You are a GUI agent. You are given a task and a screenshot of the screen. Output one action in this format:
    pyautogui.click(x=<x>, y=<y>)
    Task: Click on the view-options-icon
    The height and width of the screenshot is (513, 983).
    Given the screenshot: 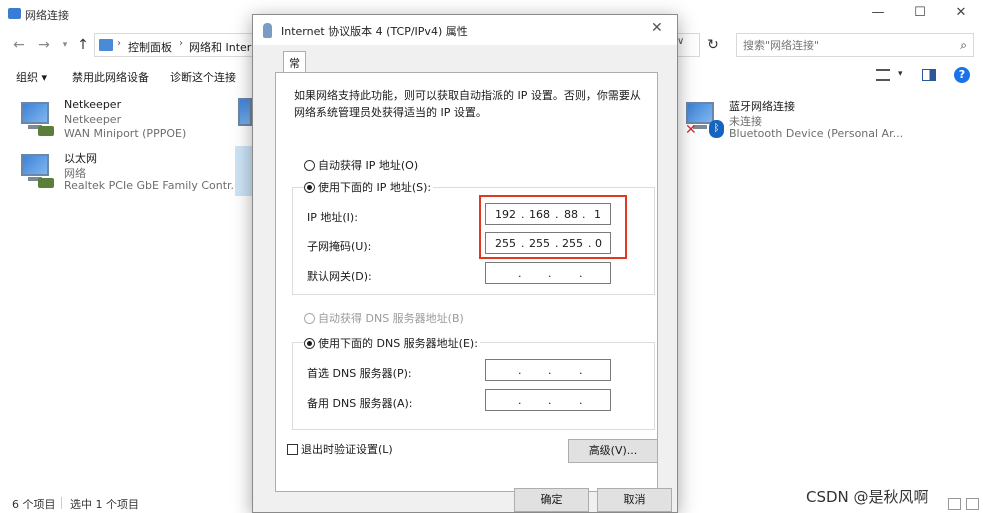 What is the action you would take?
    pyautogui.click(x=883, y=75)
    